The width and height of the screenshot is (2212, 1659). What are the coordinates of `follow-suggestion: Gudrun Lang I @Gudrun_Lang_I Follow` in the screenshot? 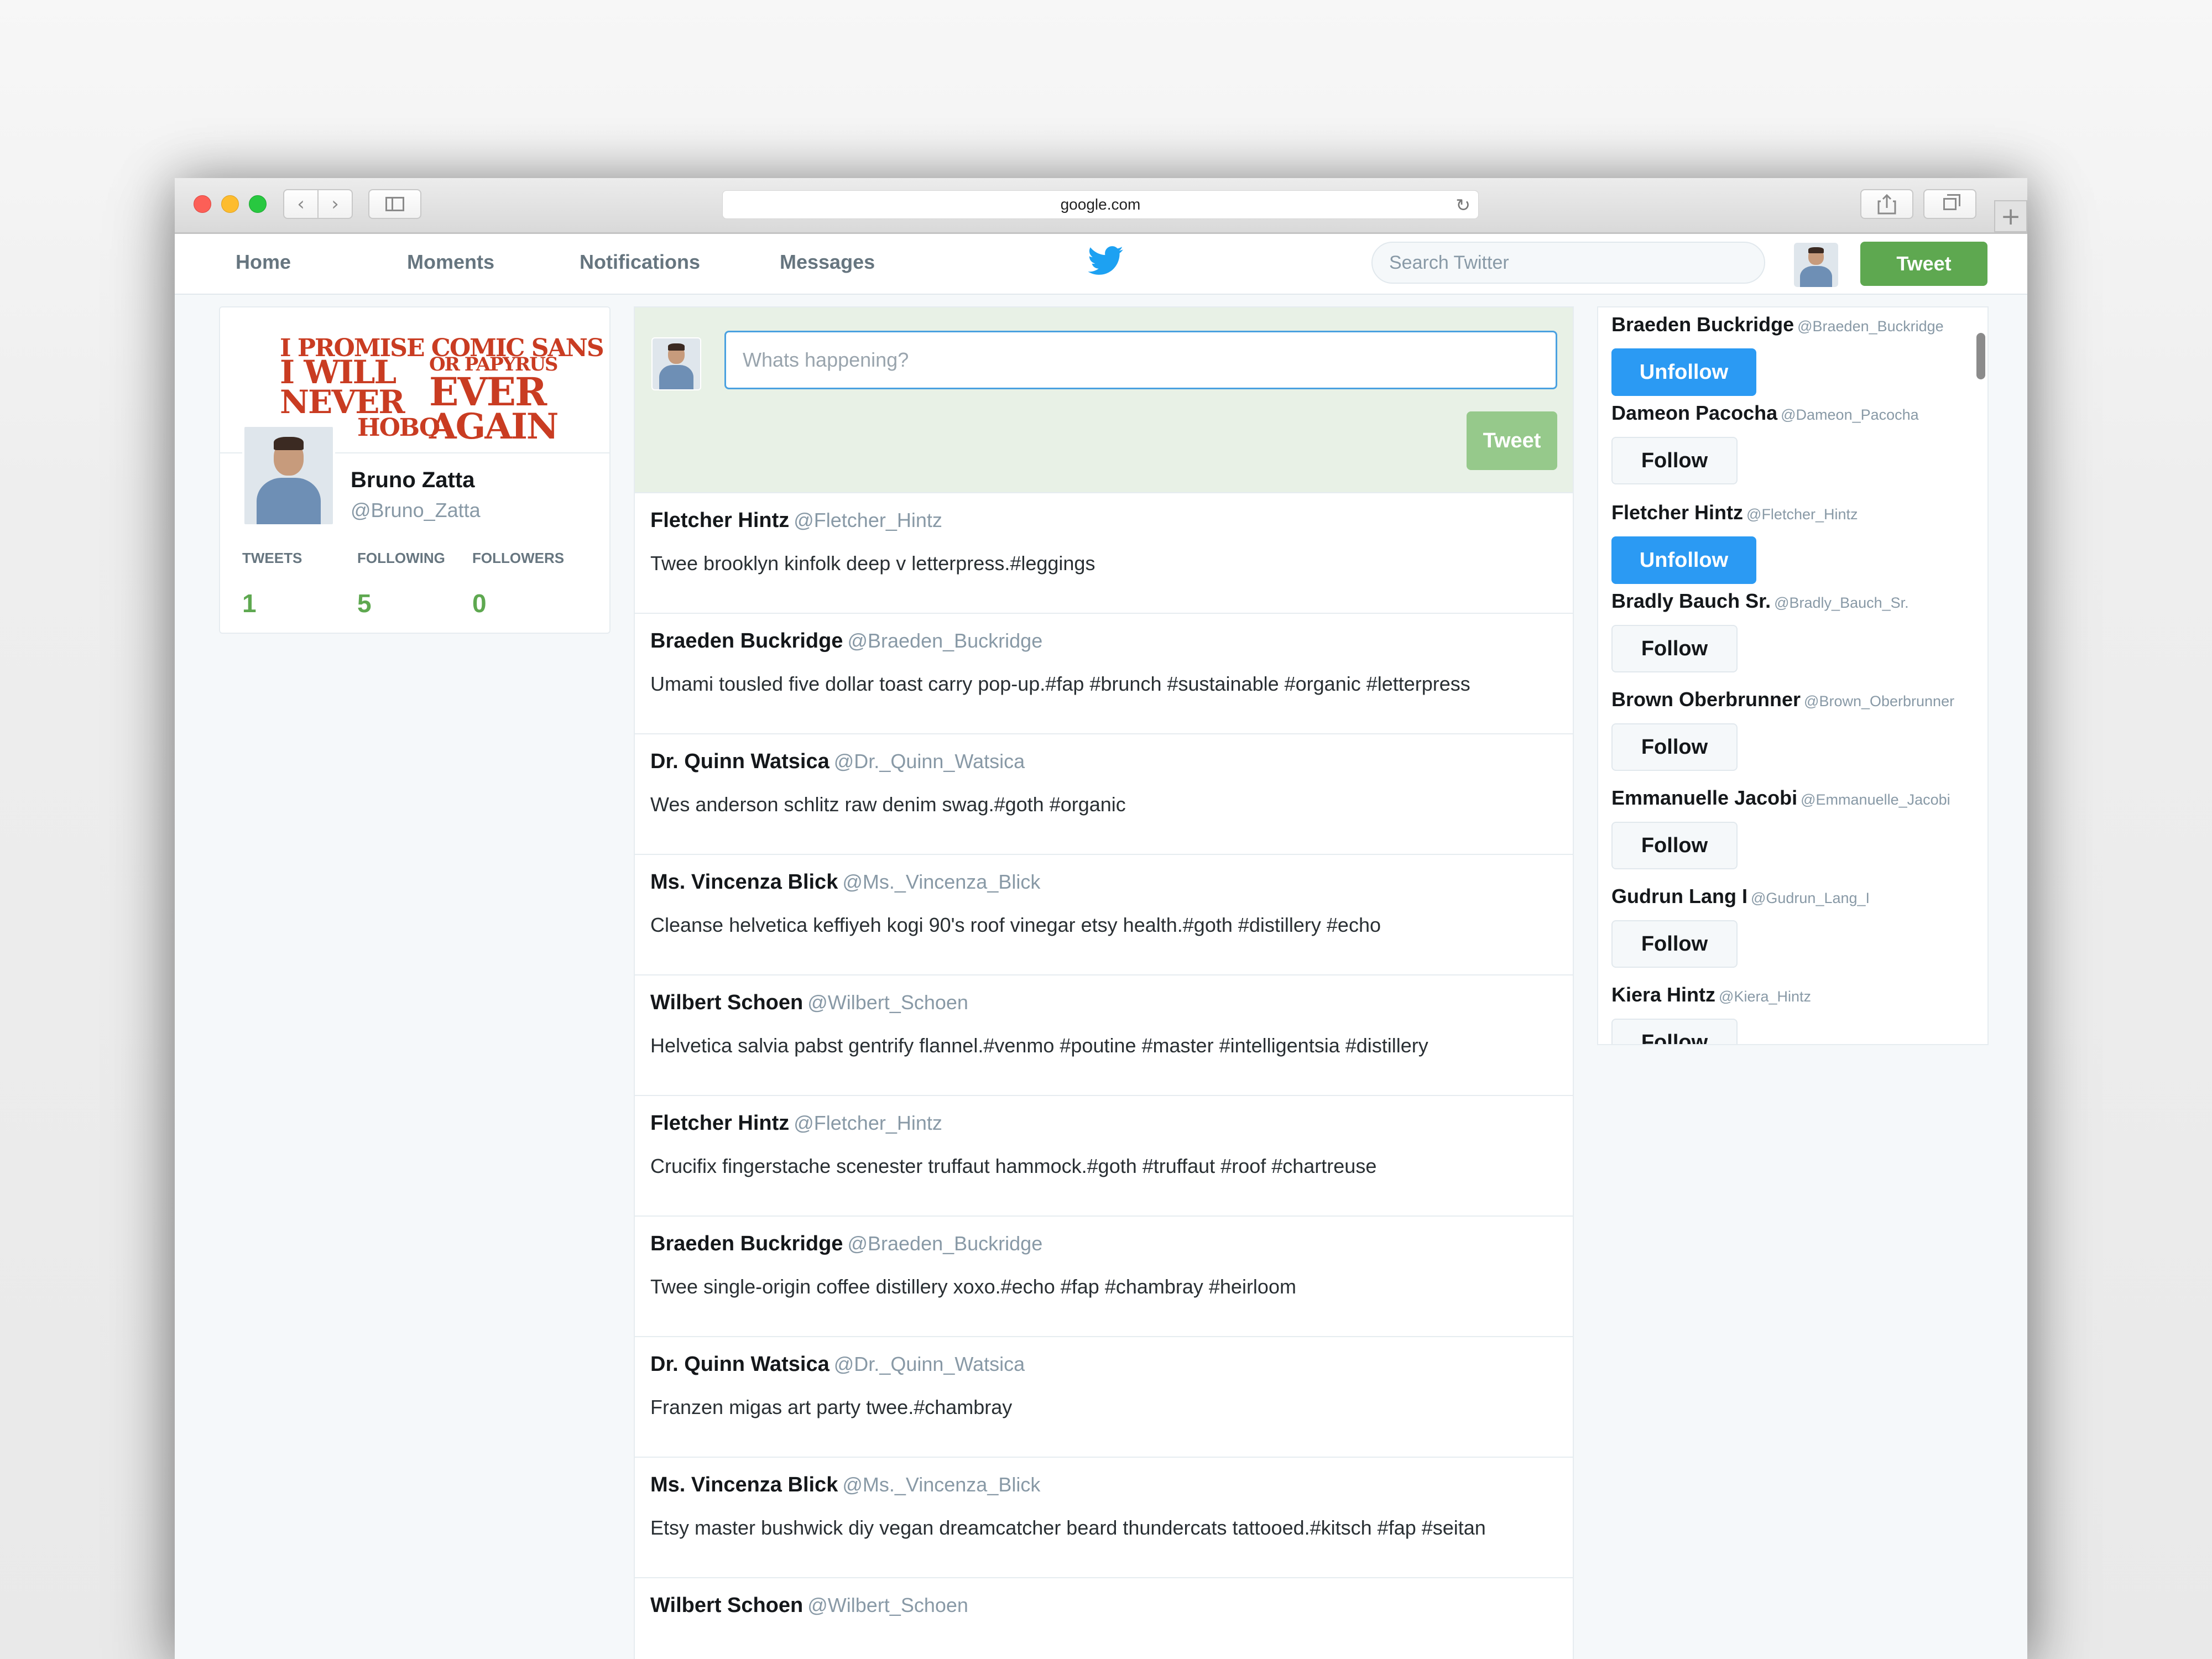 It's located at (1794, 932).